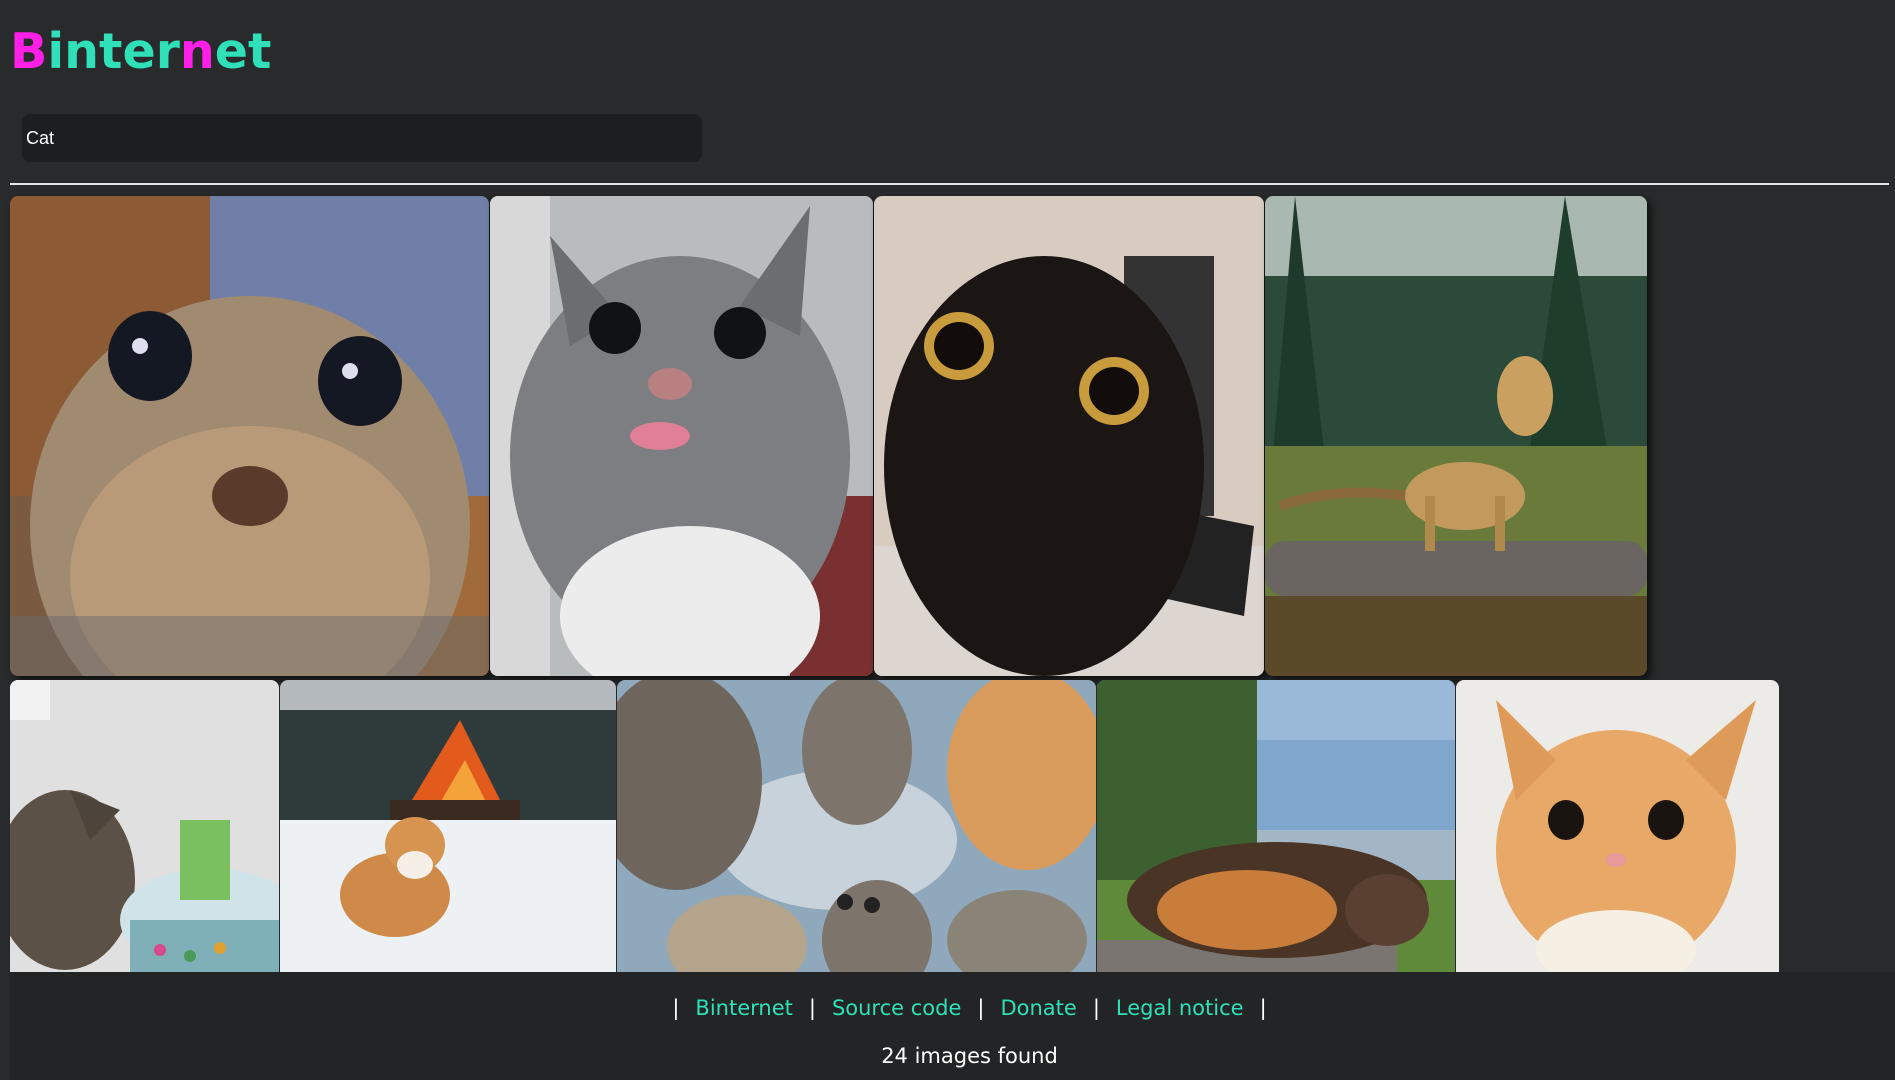 The height and width of the screenshot is (1080, 1895). I want to click on logo-letter: r, so click(167, 51).